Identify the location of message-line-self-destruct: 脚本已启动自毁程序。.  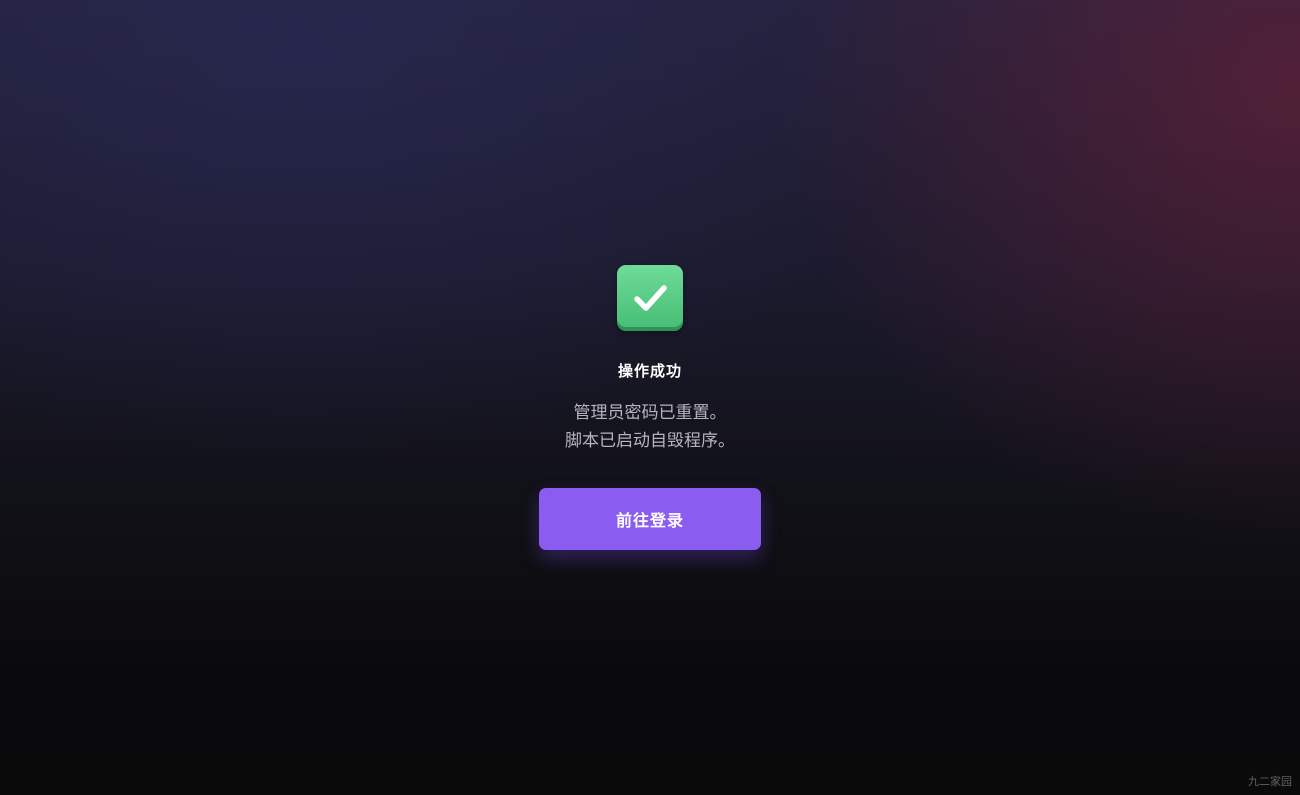
(650, 441).